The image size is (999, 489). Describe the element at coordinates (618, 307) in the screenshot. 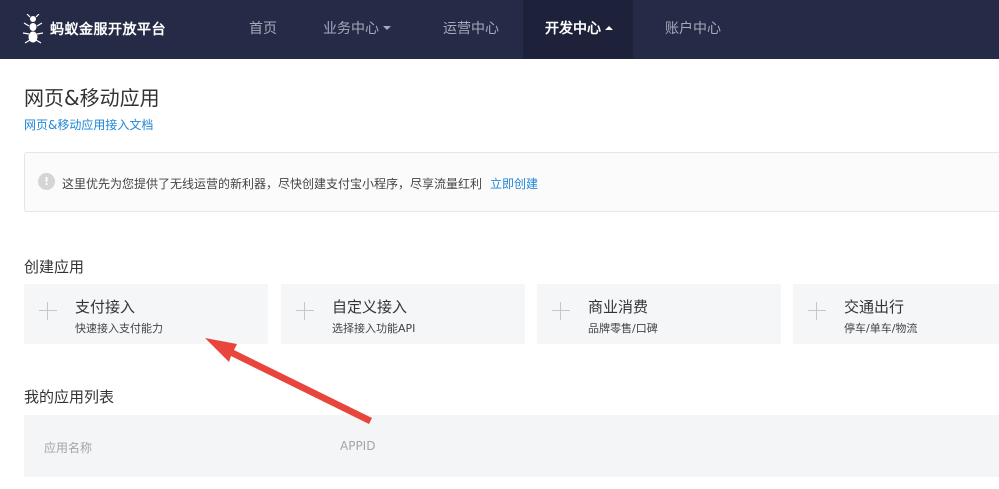

I see `card-title: 商业消费` at that location.